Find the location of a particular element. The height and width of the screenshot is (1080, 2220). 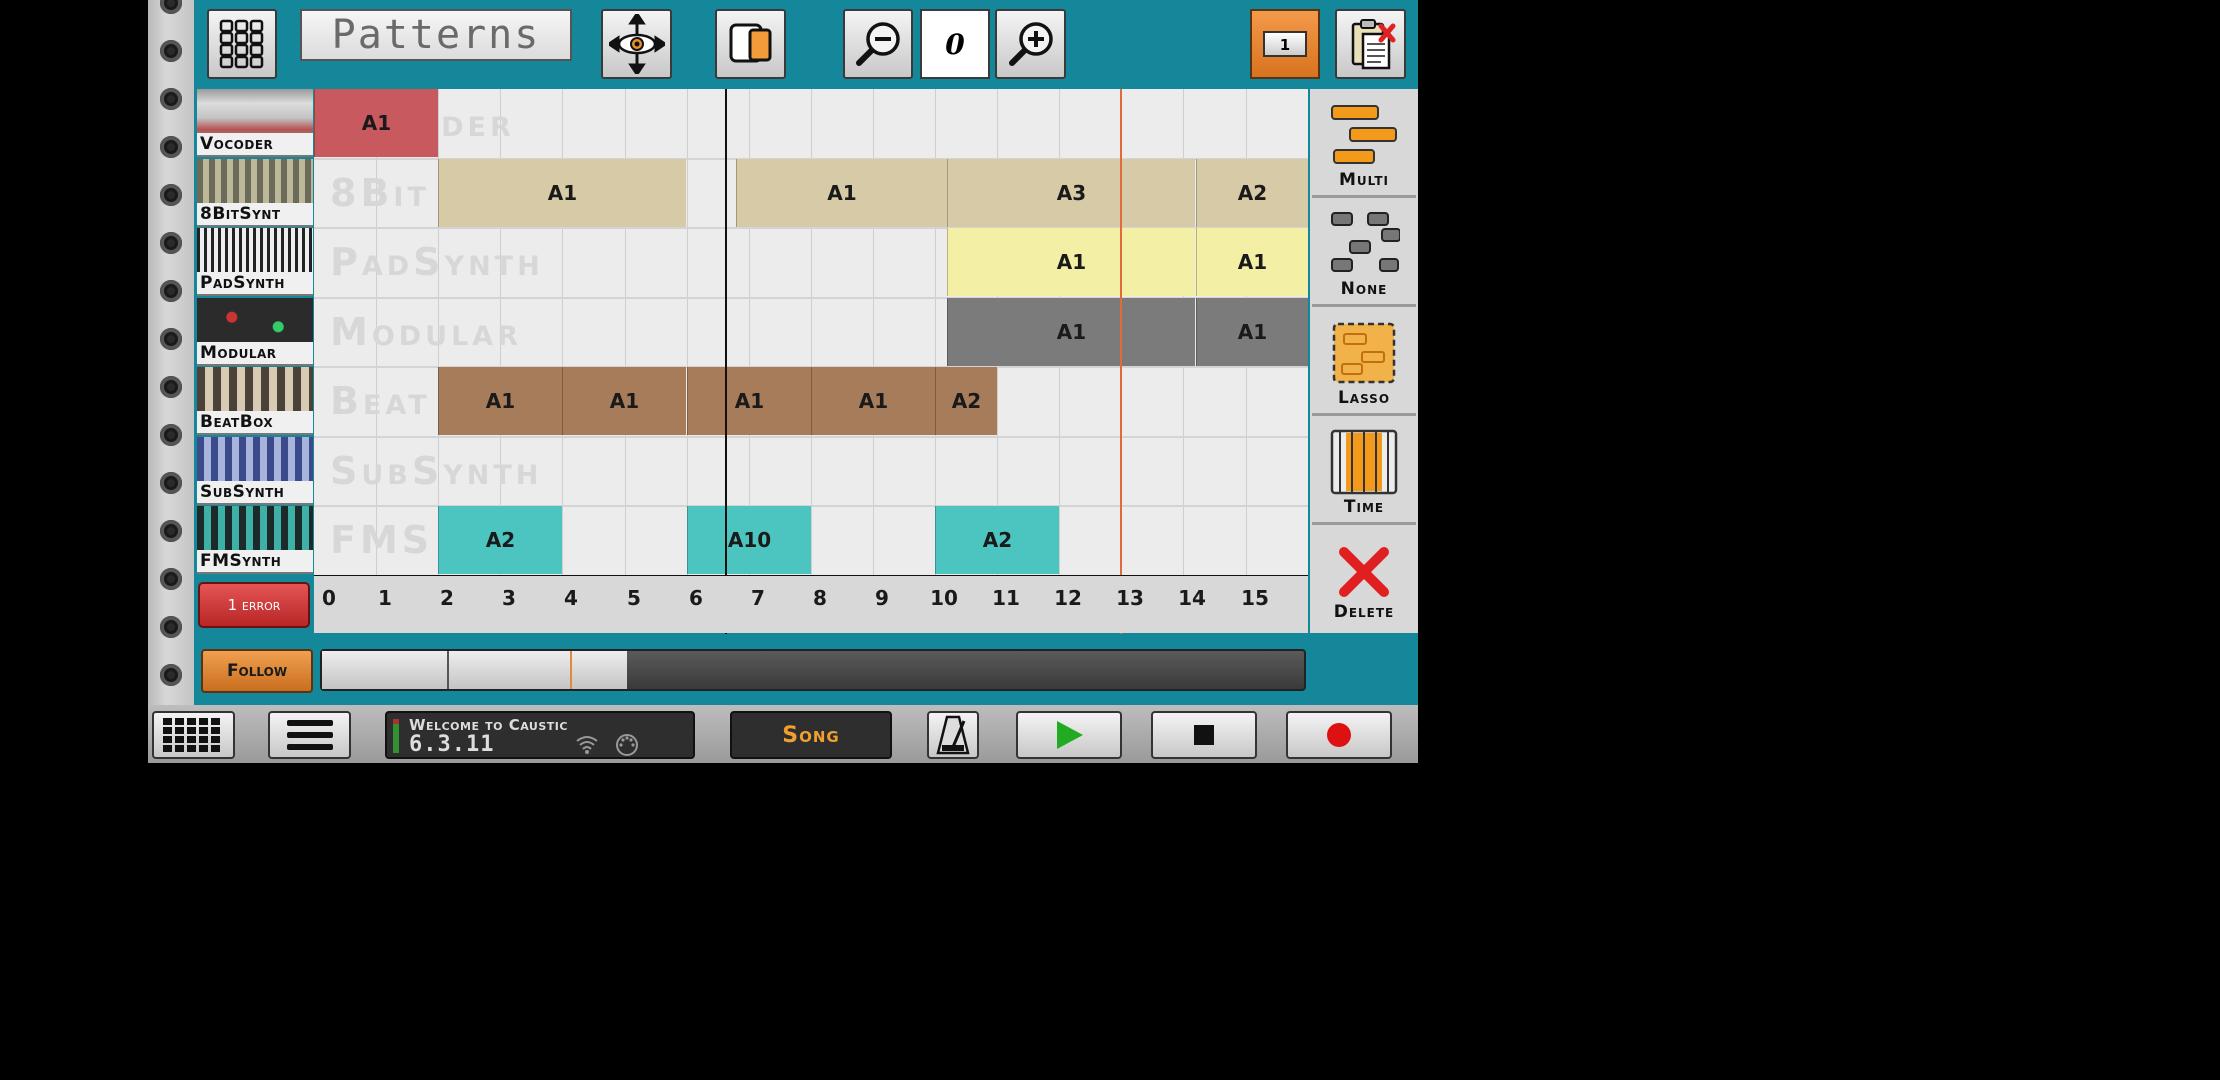

track-thumbnail: Modular is located at coordinates (255, 332).